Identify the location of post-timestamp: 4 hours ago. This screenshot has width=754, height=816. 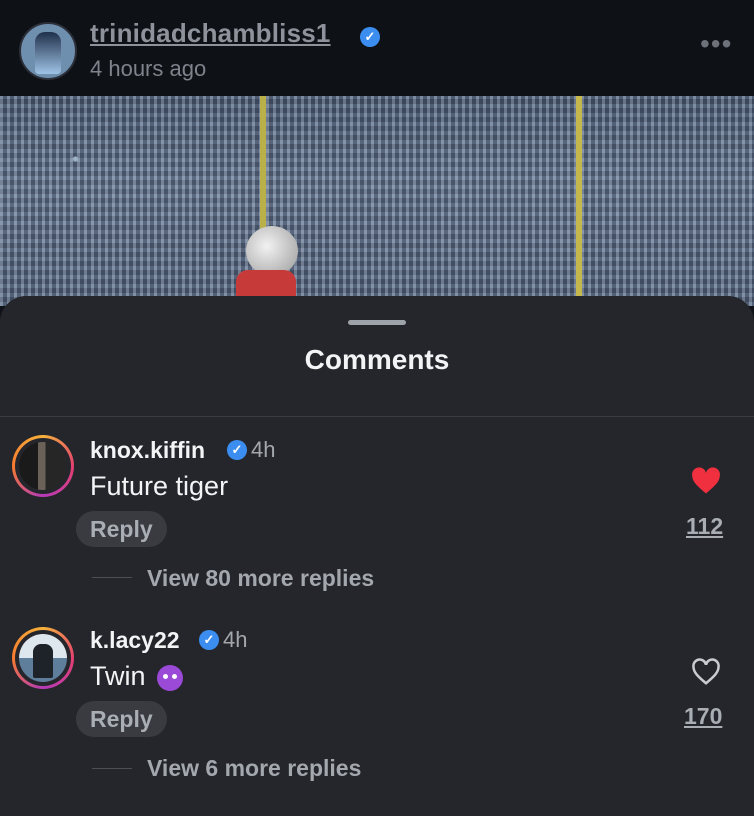
(148, 68).